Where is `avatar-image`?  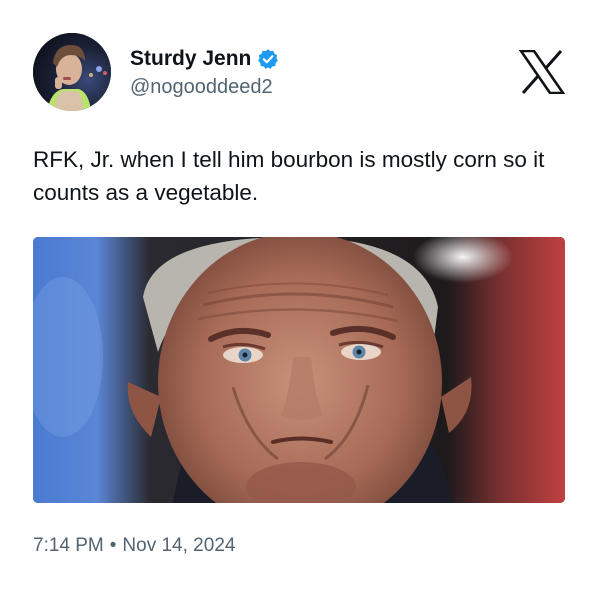
avatar-image is located at coordinates (72, 72).